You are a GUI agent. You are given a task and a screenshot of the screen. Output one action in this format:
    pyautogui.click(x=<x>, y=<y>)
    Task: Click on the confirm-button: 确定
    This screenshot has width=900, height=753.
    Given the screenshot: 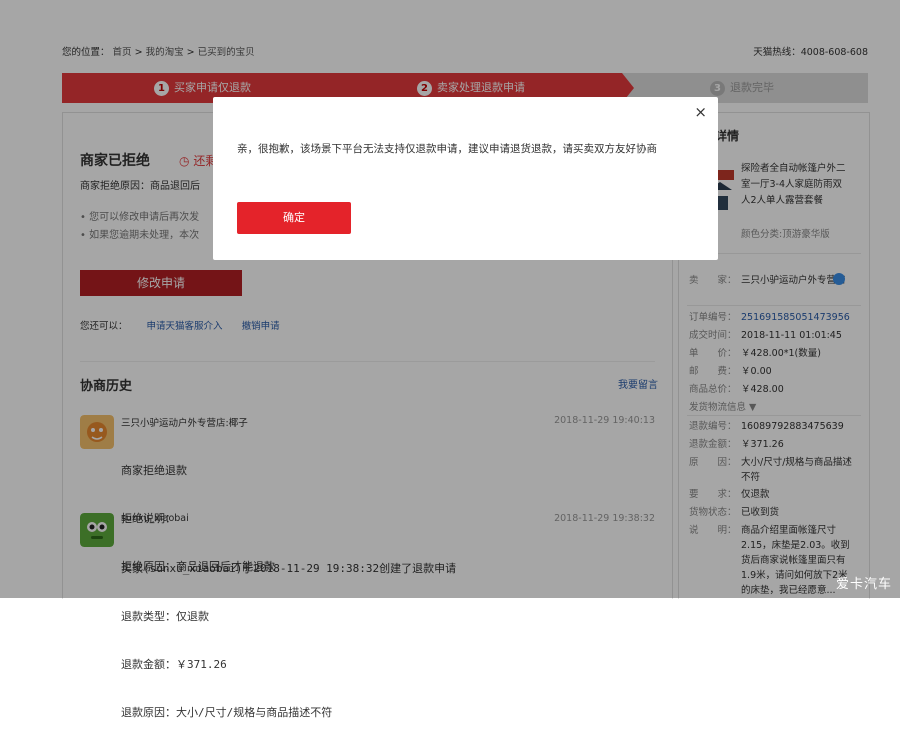 What is the action you would take?
    pyautogui.click(x=294, y=218)
    